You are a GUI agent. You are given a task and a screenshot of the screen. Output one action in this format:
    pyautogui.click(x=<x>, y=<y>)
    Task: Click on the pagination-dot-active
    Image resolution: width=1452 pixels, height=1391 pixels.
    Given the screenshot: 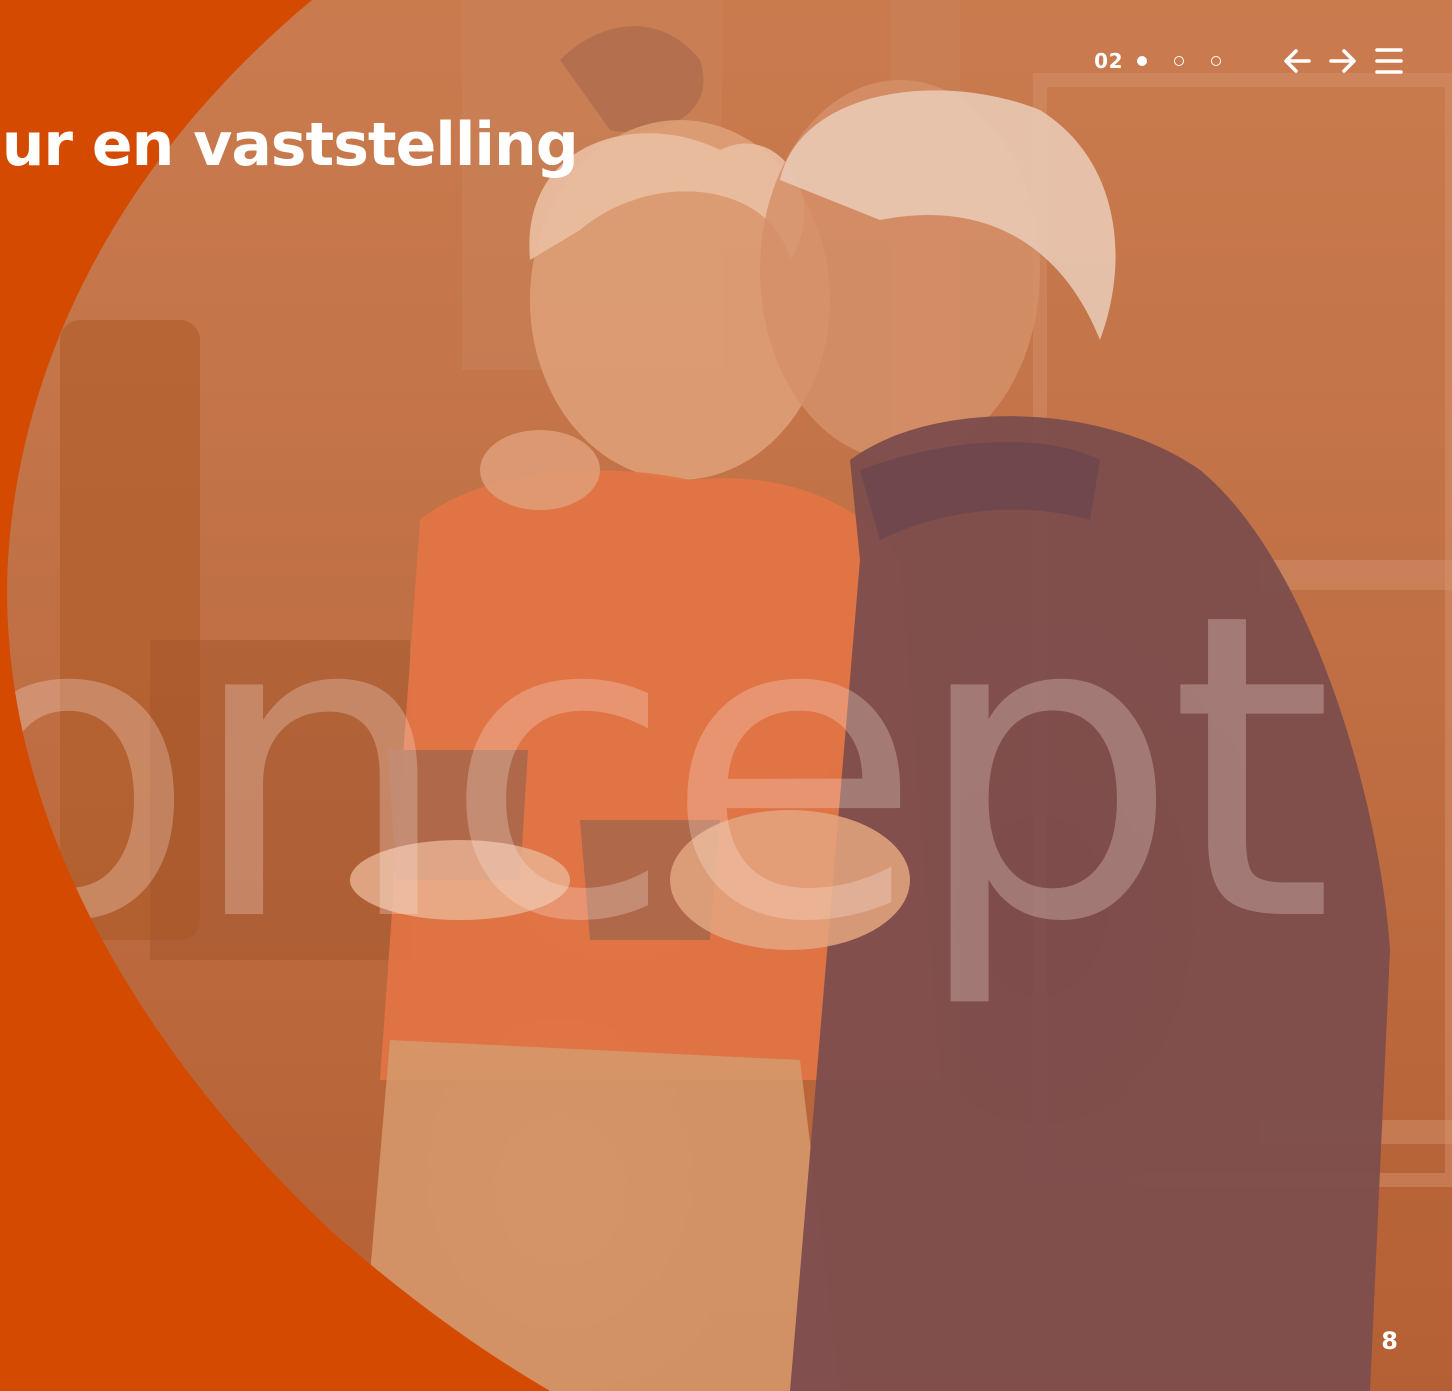 What is the action you would take?
    pyautogui.click(x=1142, y=61)
    